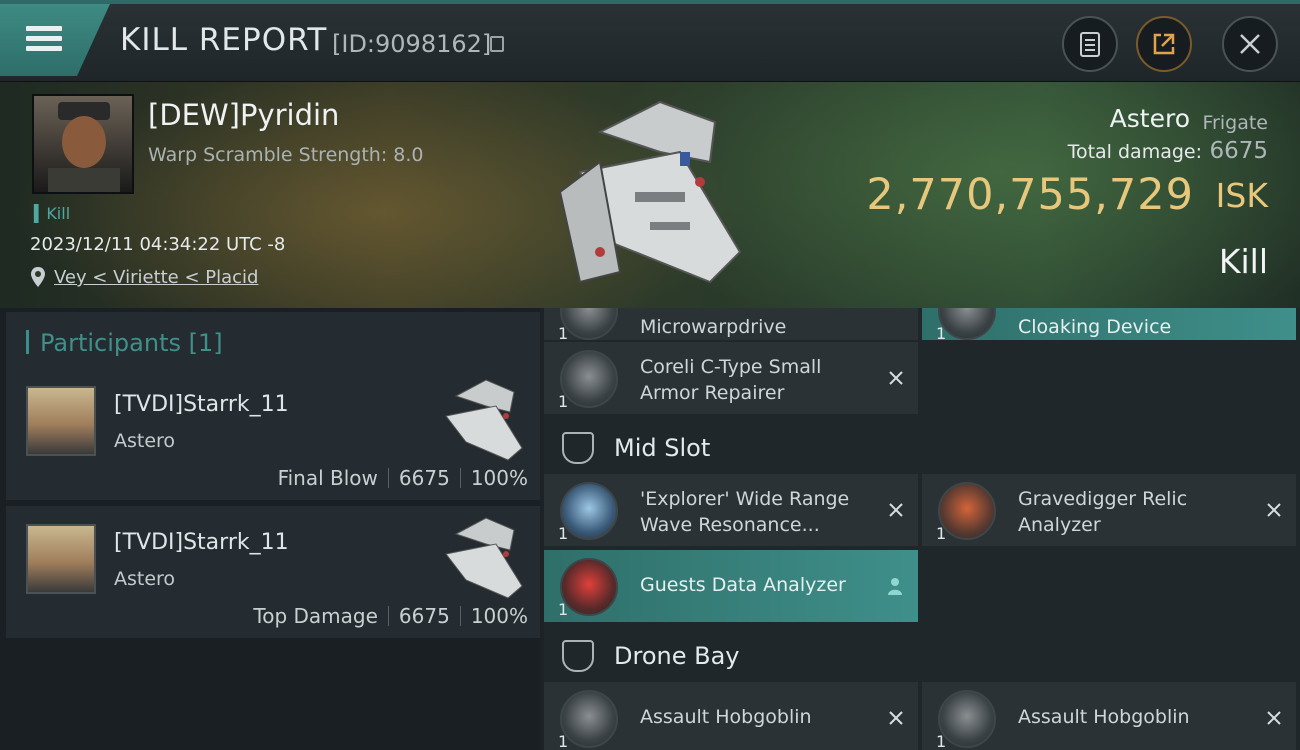  I want to click on kill-tag: ▍Kill, so click(52, 213).